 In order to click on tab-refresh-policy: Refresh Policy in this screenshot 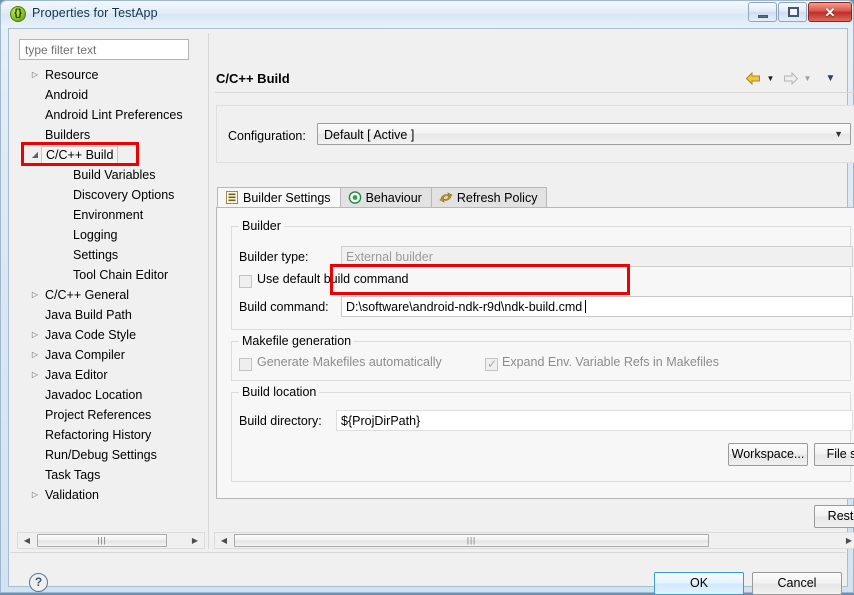, I will do `click(489, 197)`.